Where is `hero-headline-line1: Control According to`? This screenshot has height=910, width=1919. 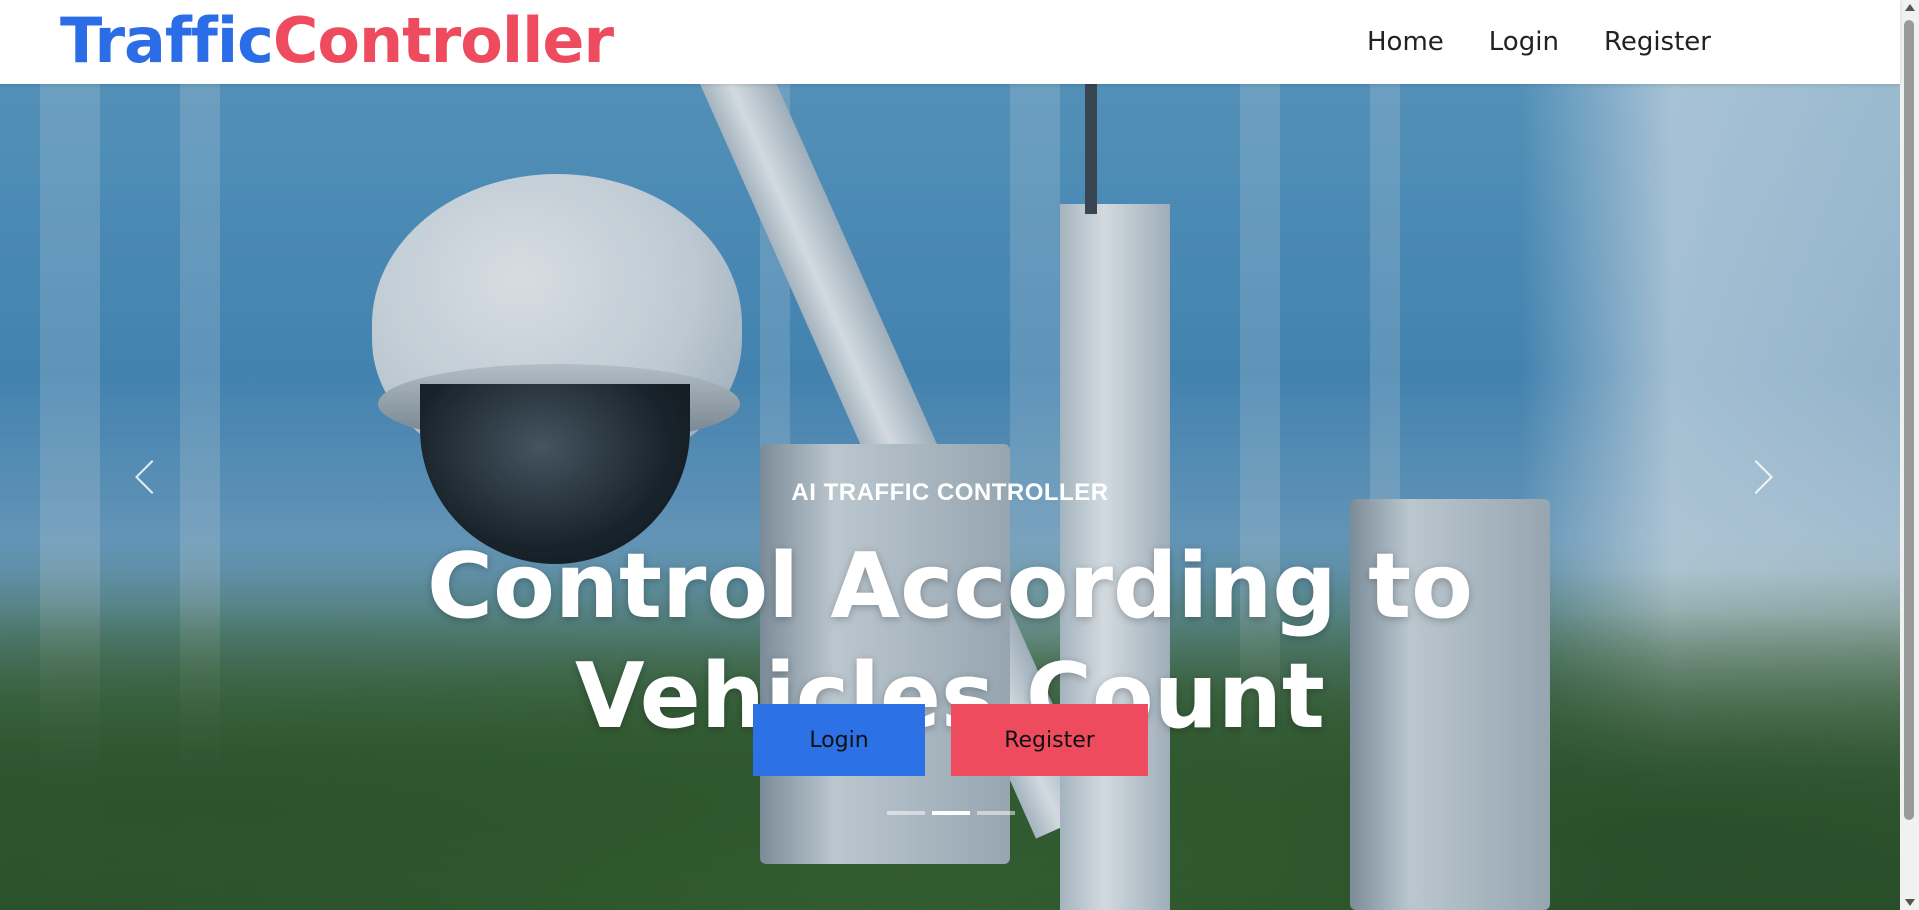
hero-headline-line1: Control According to is located at coordinates (950, 586).